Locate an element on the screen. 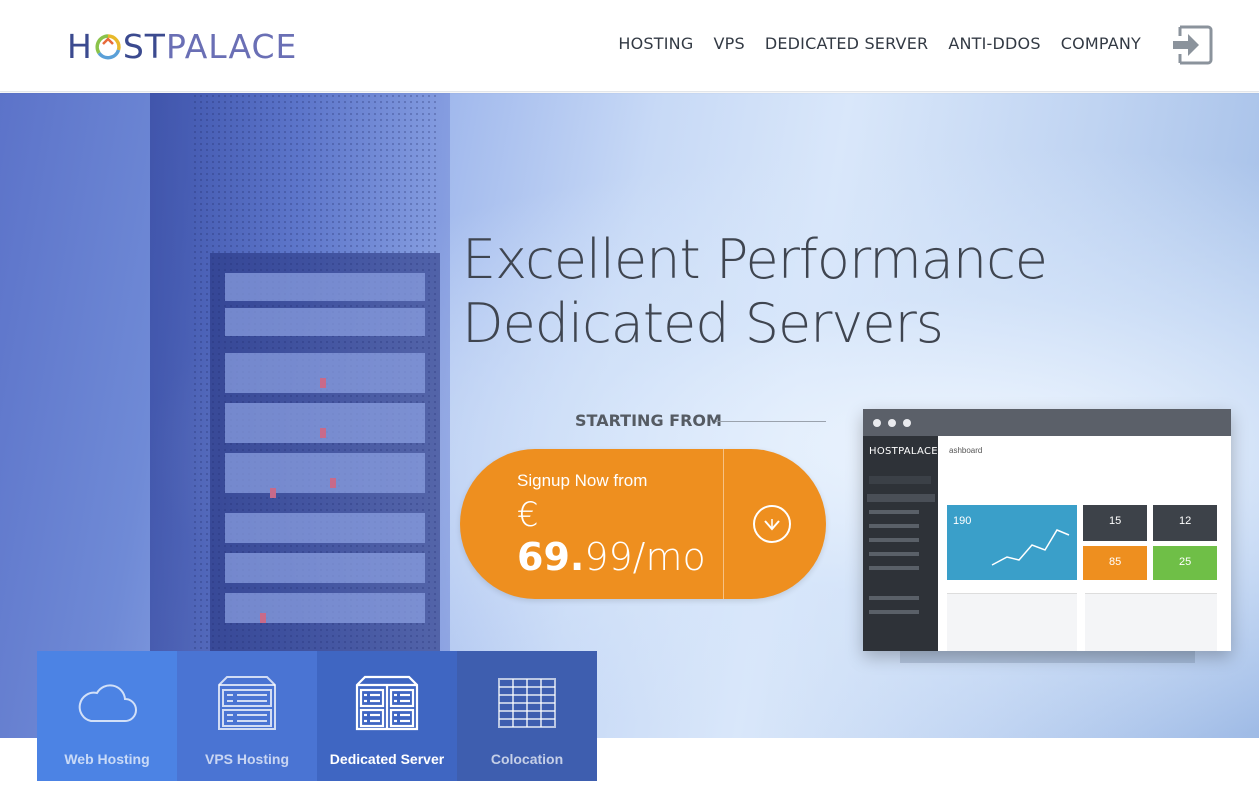  dashboard-title: ashboard is located at coordinates (966, 450).